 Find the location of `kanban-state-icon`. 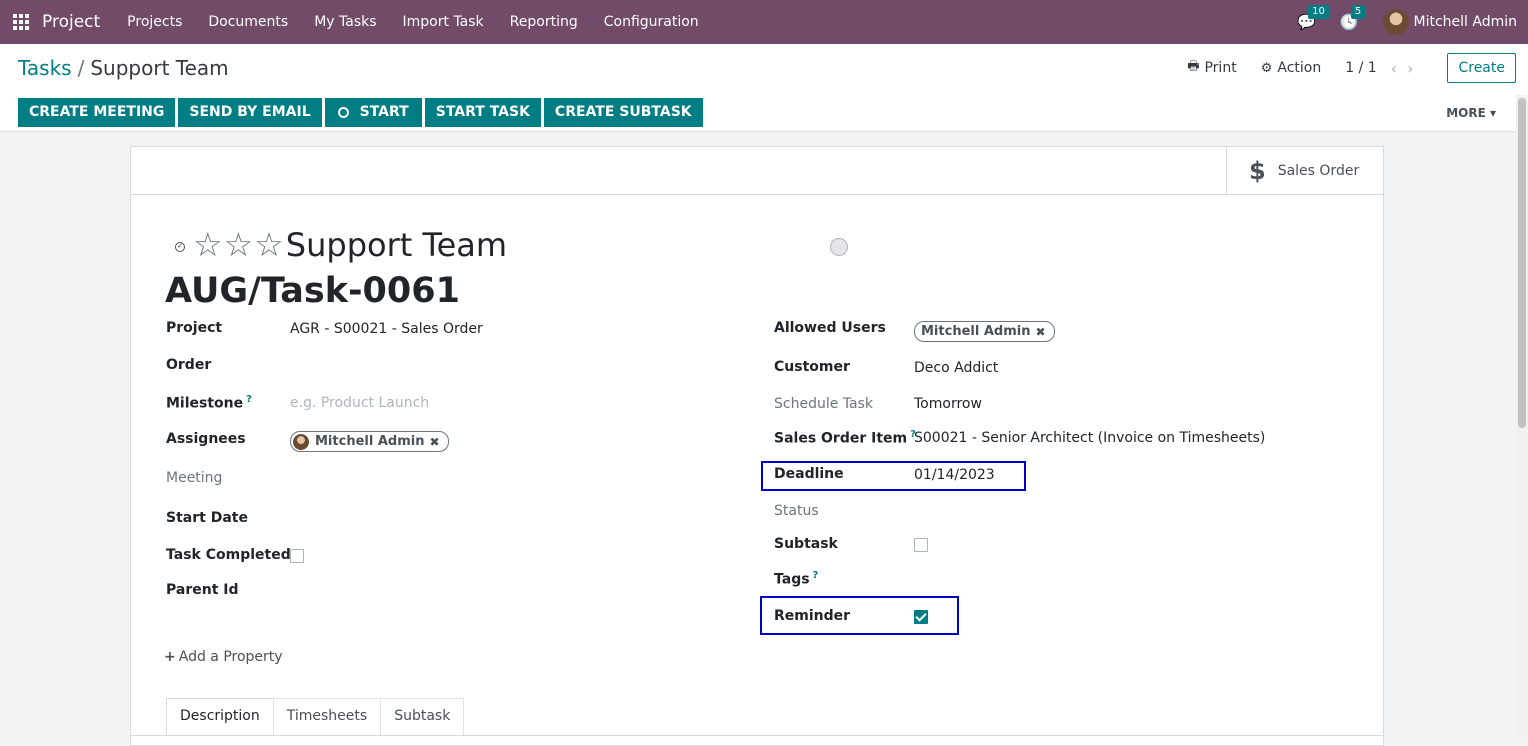

kanban-state-icon is located at coordinates (839, 247).